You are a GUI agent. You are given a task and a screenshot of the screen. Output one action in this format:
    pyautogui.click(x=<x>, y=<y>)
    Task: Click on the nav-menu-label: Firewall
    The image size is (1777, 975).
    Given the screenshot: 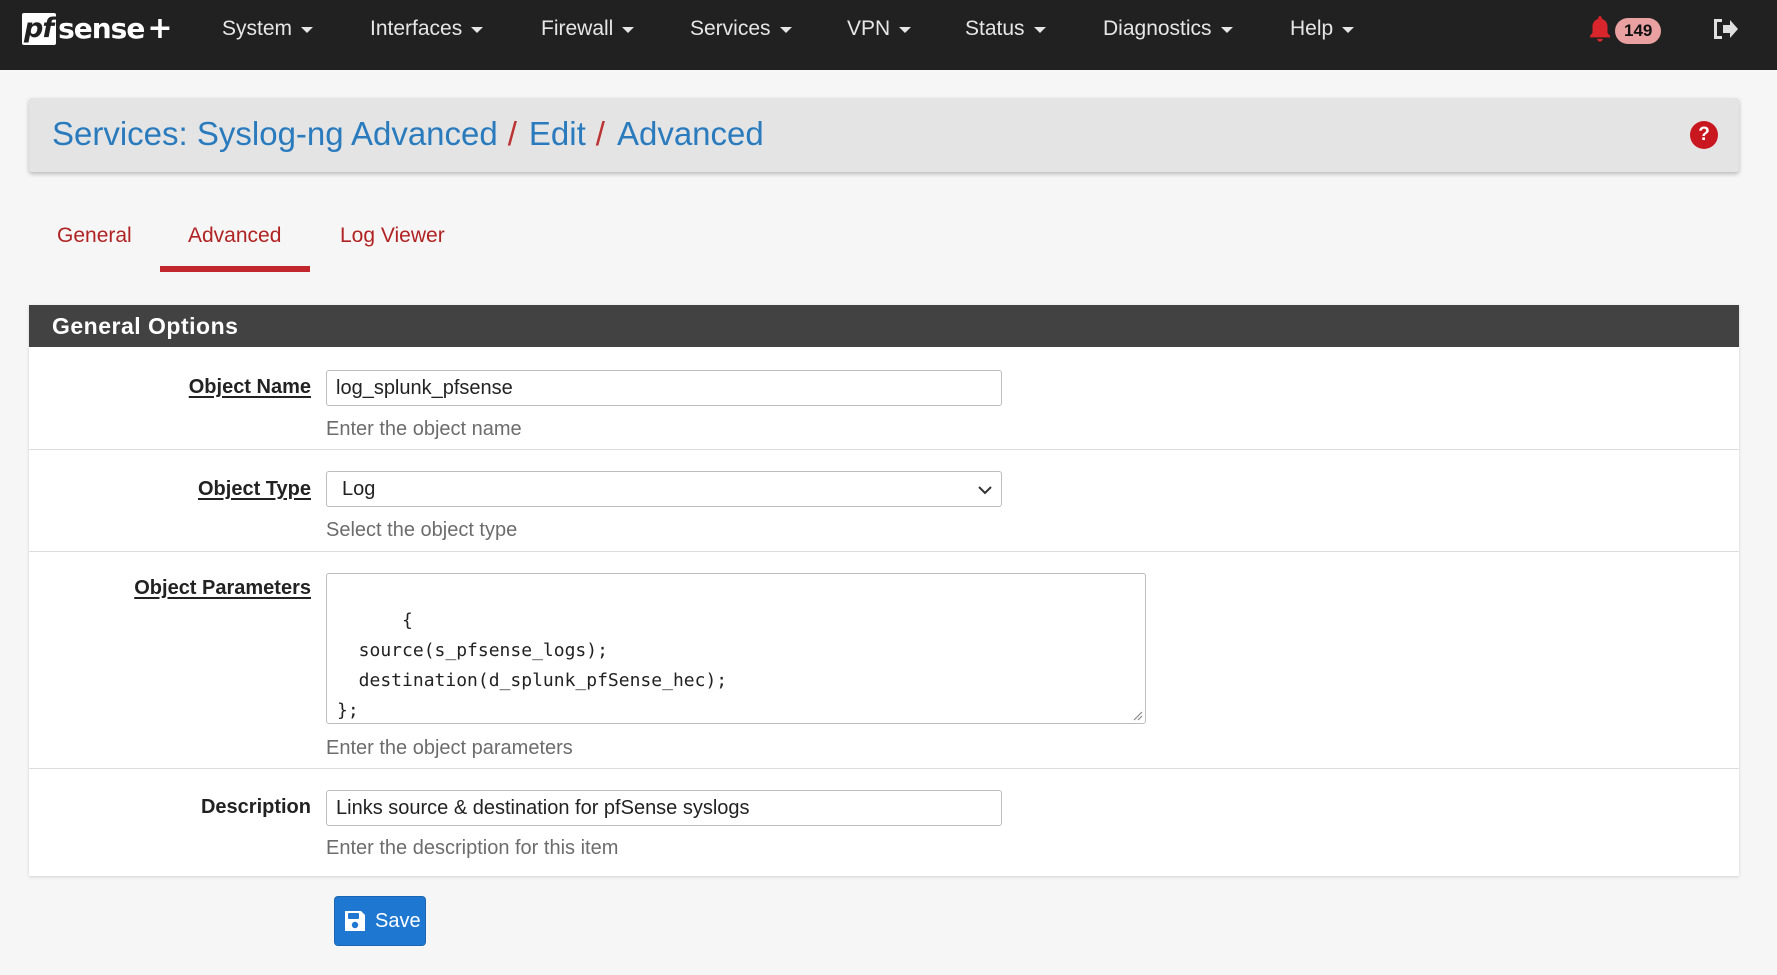 What is the action you would take?
    pyautogui.click(x=577, y=28)
    